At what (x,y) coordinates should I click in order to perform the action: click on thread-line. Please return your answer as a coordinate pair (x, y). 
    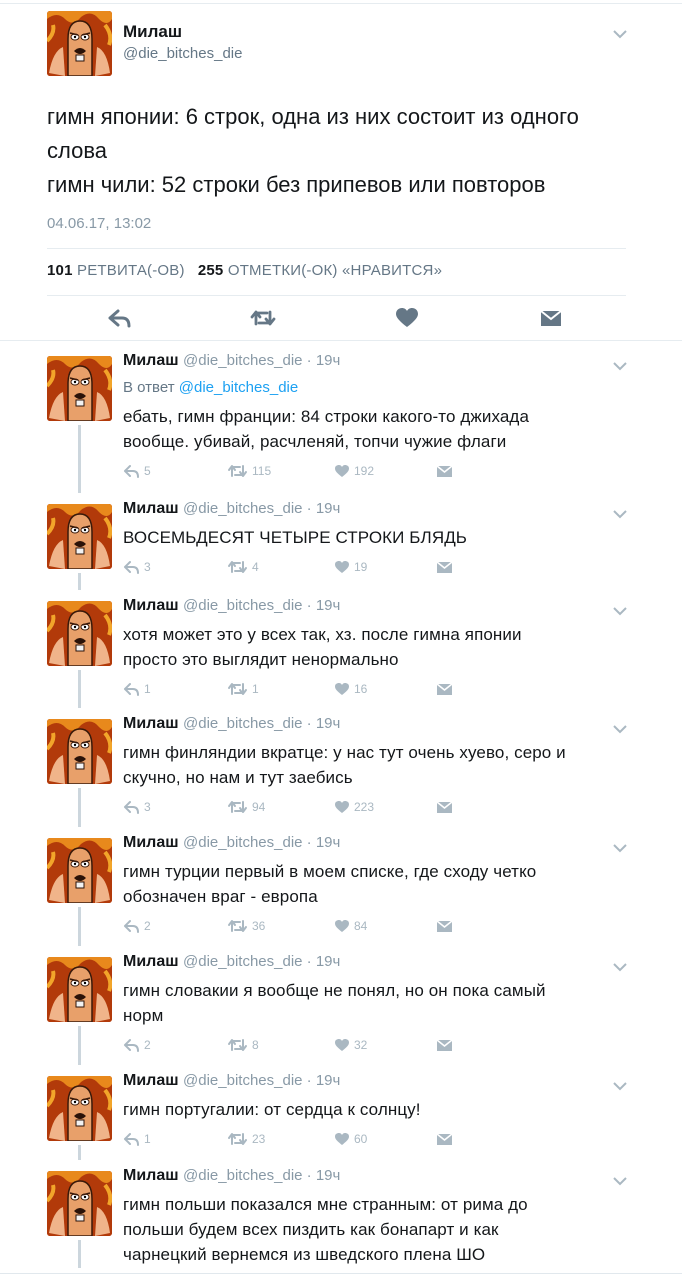
    Looking at the image, I should click on (79, 926).